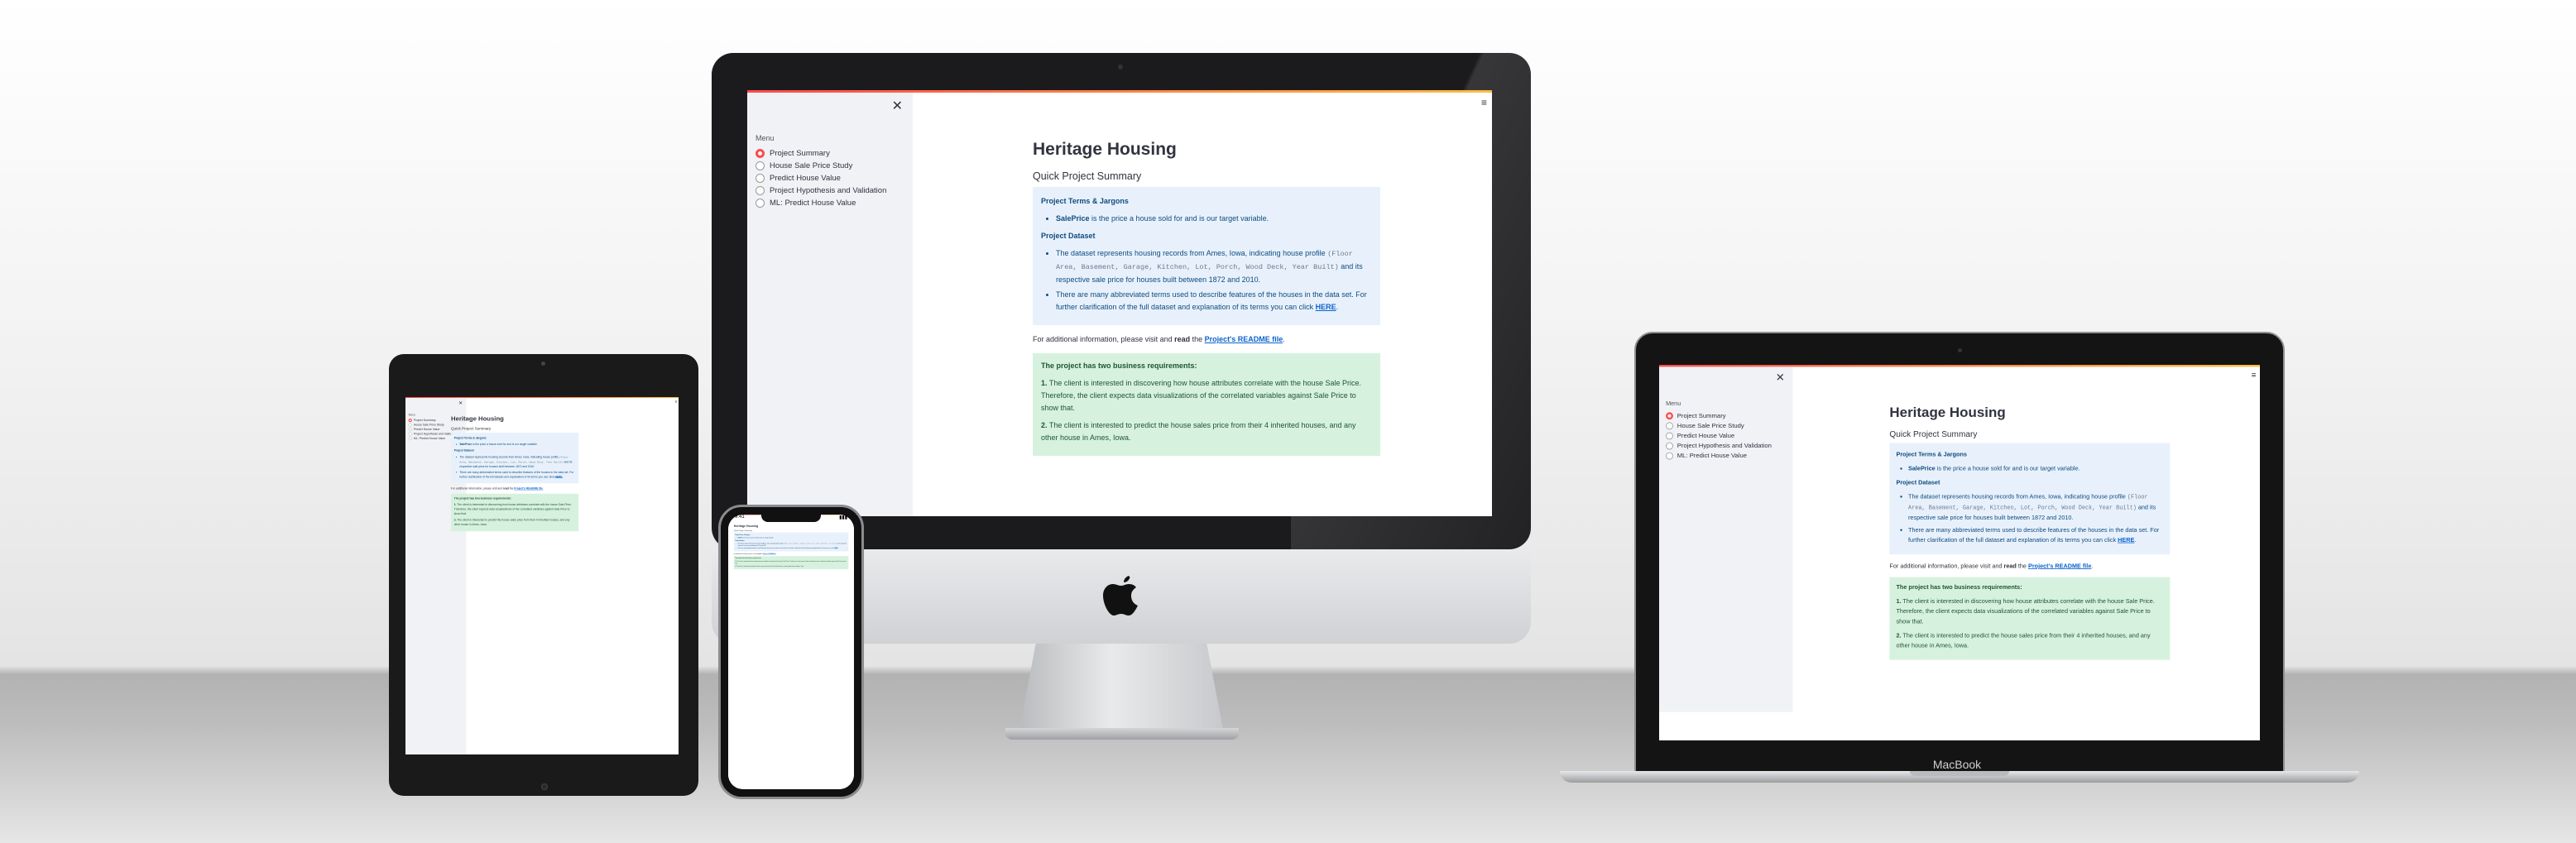 This screenshot has height=843, width=2576. Describe the element at coordinates (1122, 734) in the screenshot. I see `imac-base` at that location.